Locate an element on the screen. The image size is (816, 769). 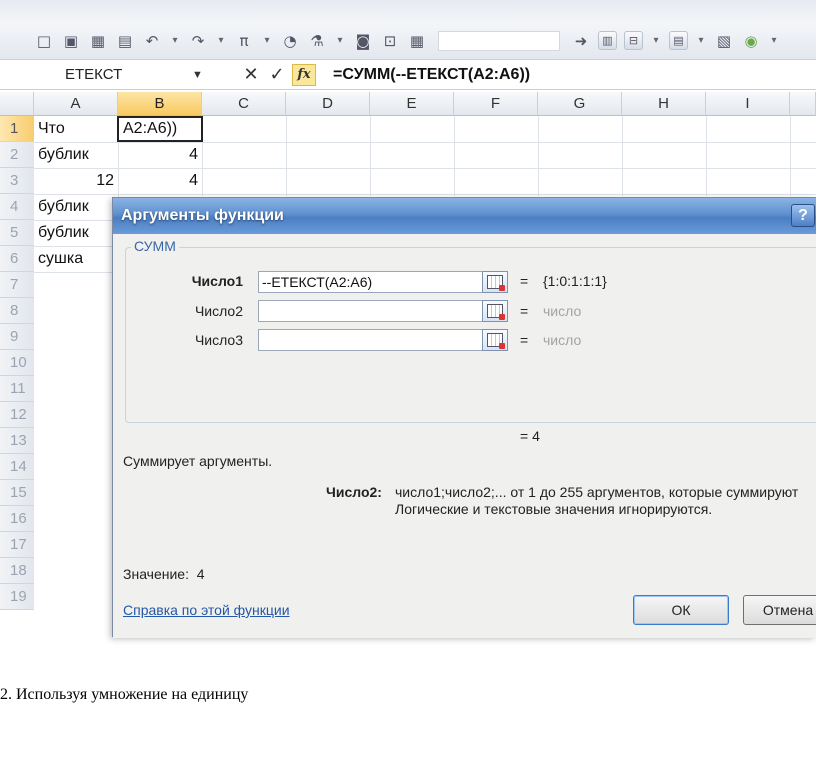
row-header: 18 is located at coordinates (17, 571).